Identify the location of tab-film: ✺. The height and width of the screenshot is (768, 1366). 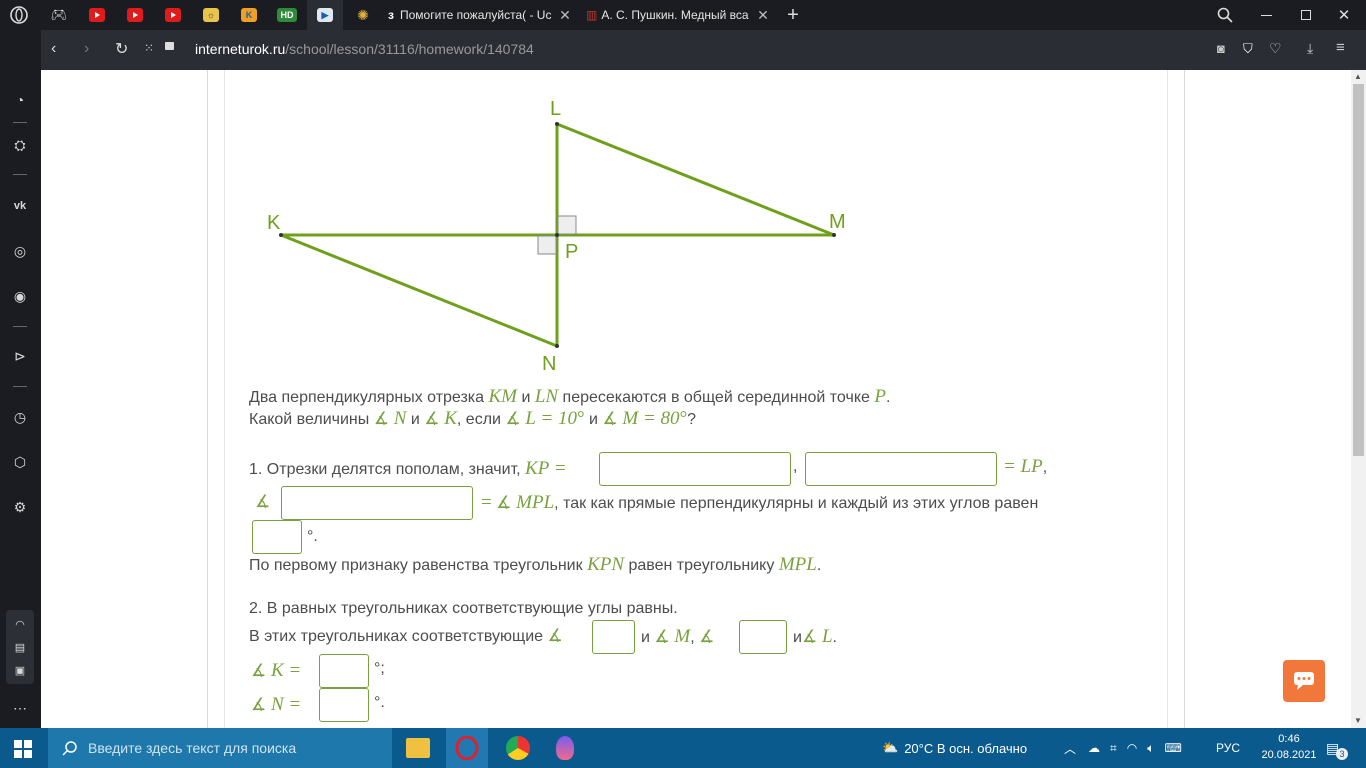
(363, 15).